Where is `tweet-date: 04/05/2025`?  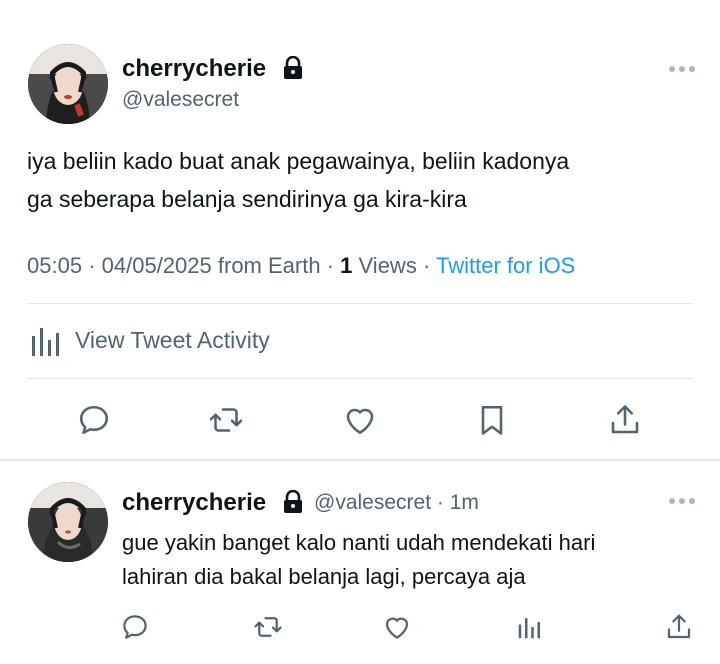
tweet-date: 04/05/2025 is located at coordinates (157, 265).